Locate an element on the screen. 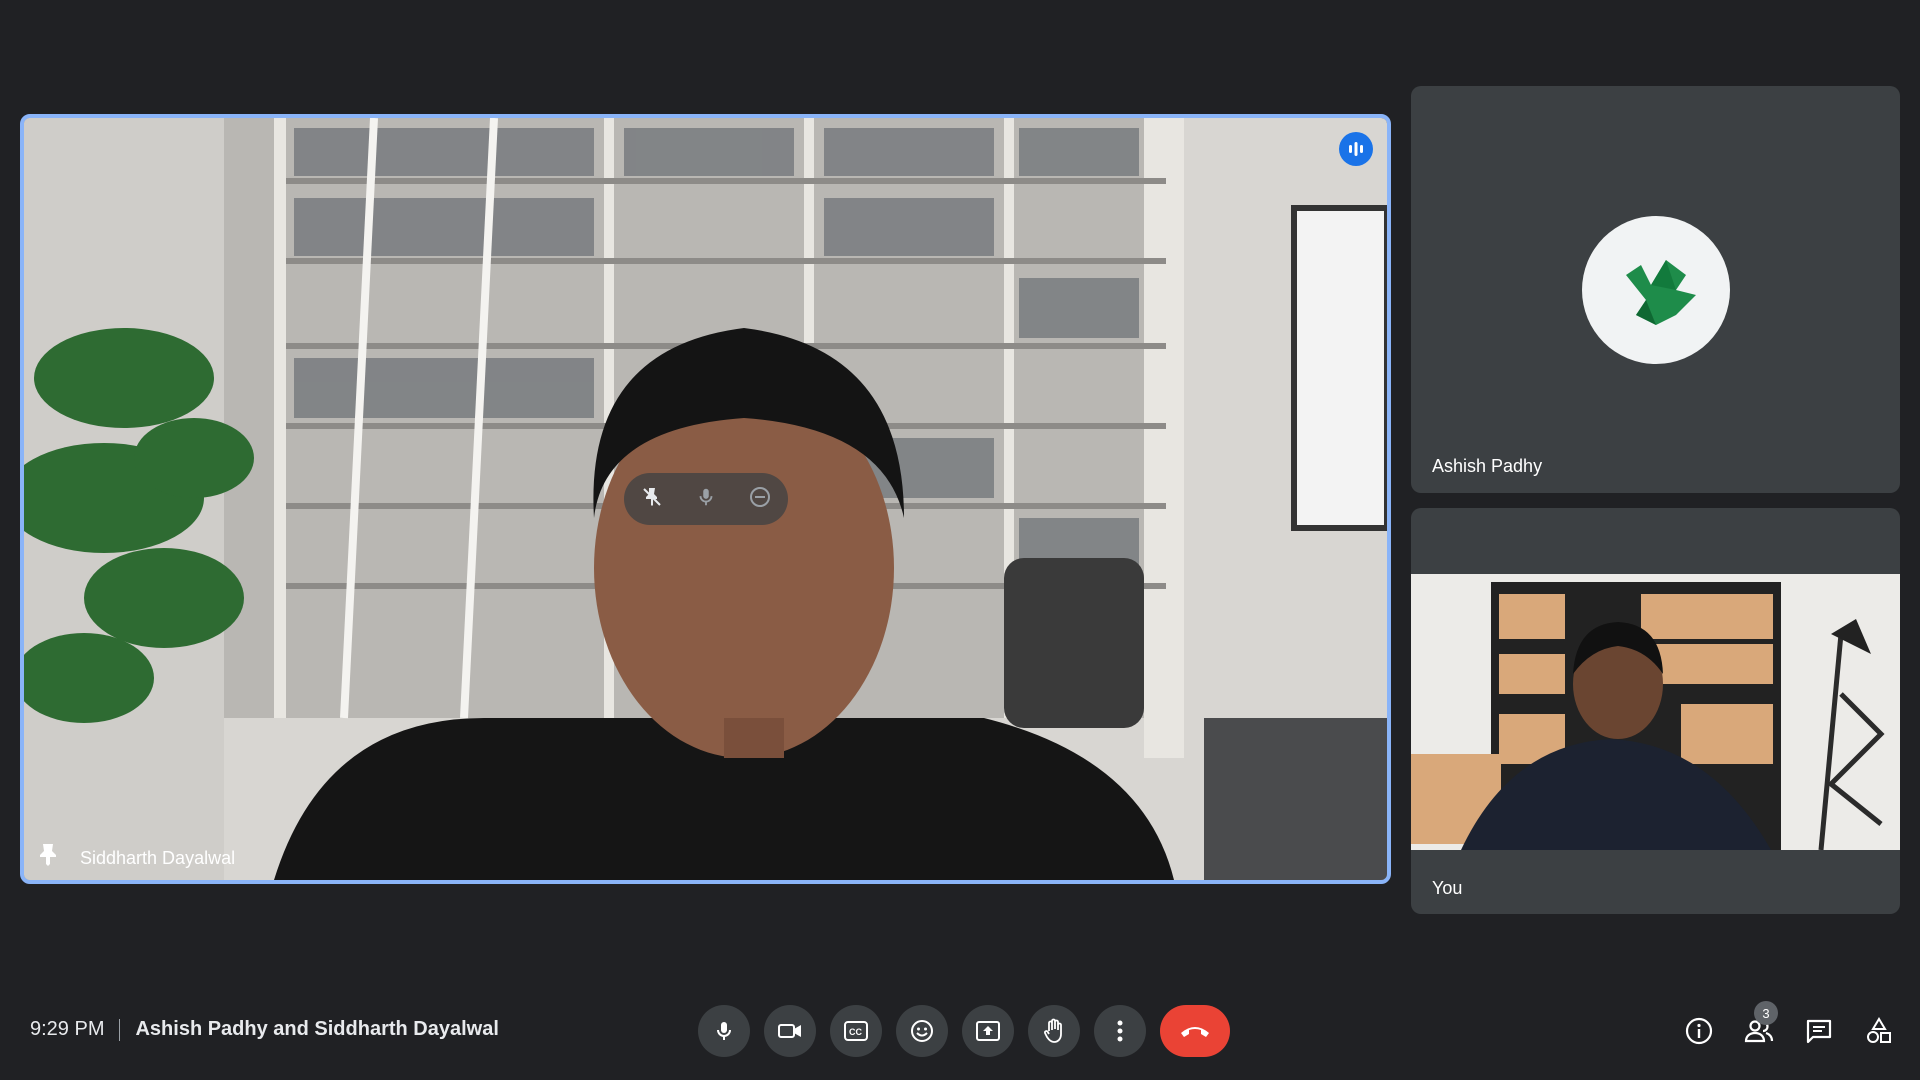 The height and width of the screenshot is (1080, 1920). emoji-icon is located at coordinates (922, 1031).